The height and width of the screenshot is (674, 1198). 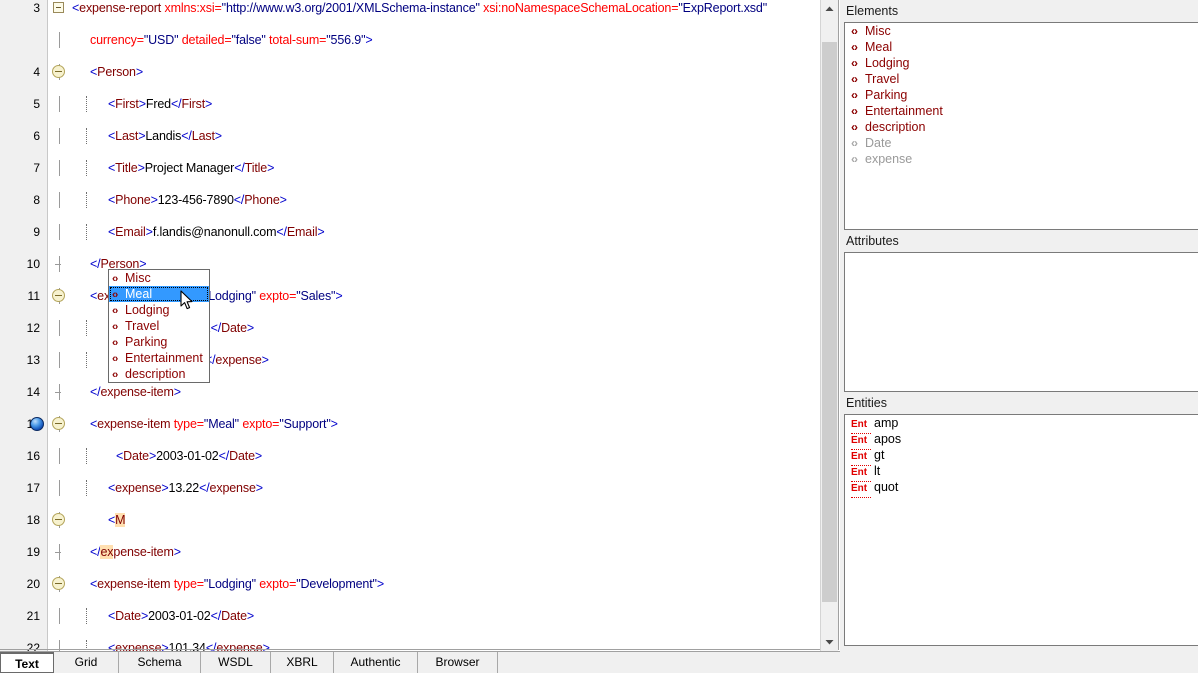 I want to click on autocomplete-item: ‹› Misc, so click(x=159, y=278).